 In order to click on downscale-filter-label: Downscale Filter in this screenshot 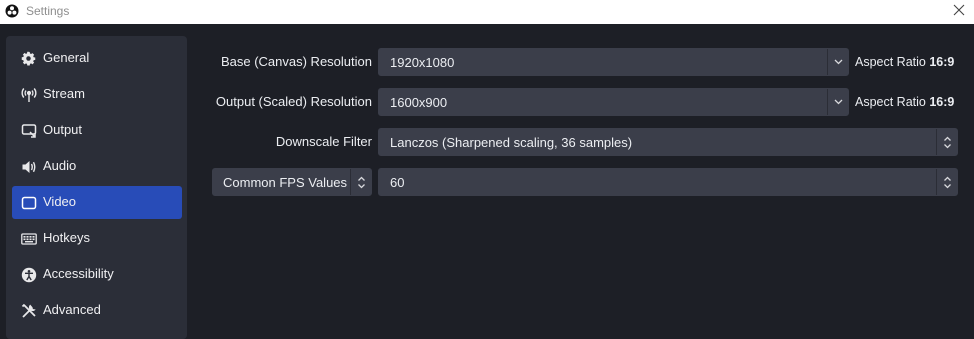, I will do `click(323, 141)`.